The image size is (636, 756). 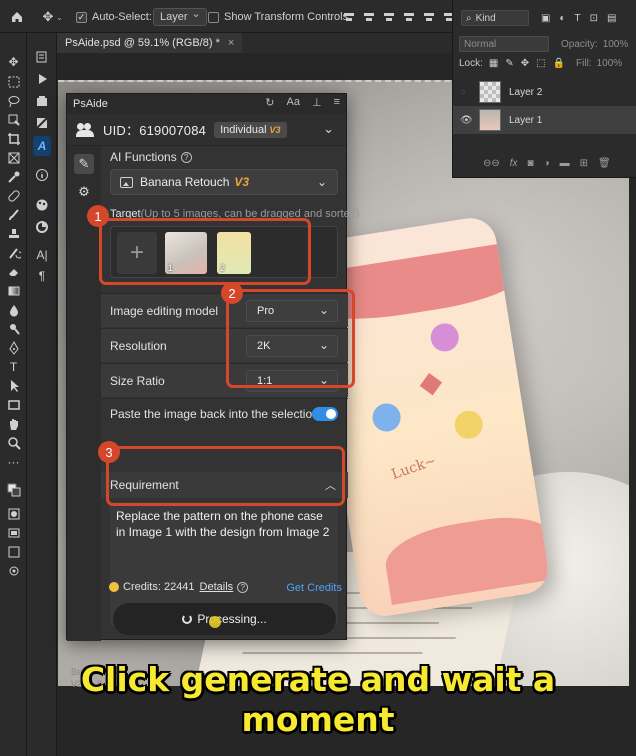 I want to click on home-icon, so click(x=17, y=17).